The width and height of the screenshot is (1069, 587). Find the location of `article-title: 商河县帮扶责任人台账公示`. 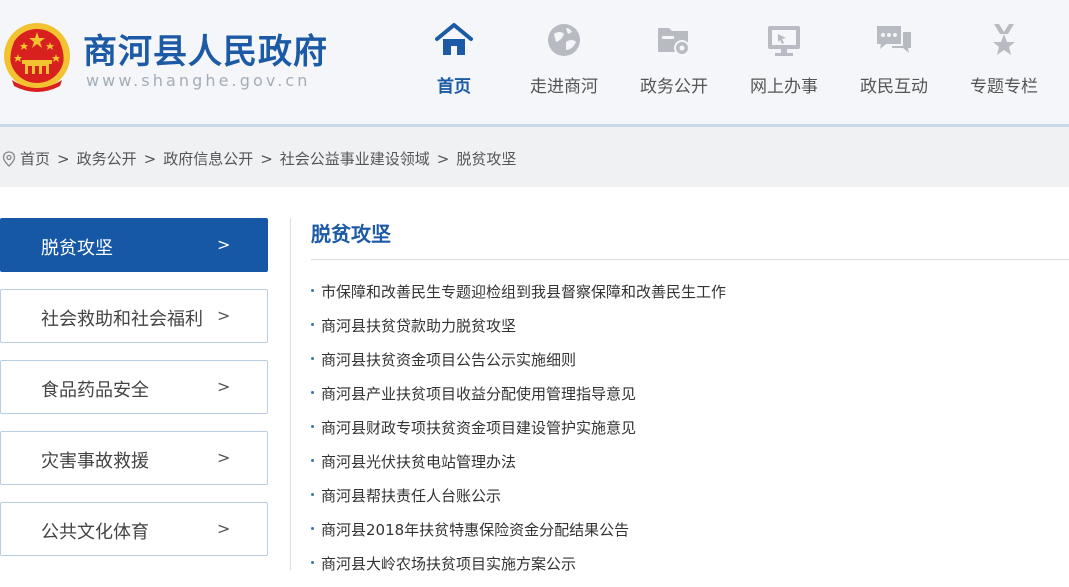

article-title: 商河县帮扶责任人台账公示 is located at coordinates (411, 496).